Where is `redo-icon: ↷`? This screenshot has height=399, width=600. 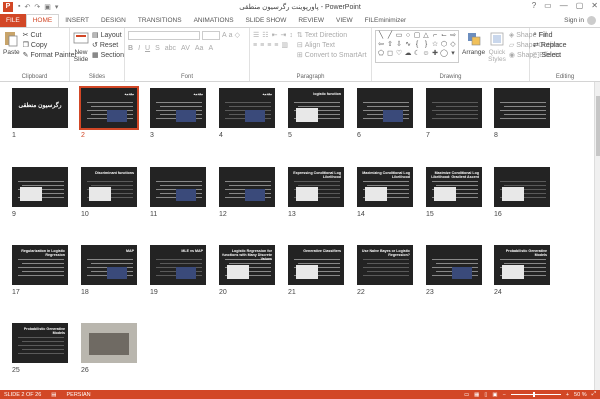 redo-icon: ↷ is located at coordinates (37, 7).